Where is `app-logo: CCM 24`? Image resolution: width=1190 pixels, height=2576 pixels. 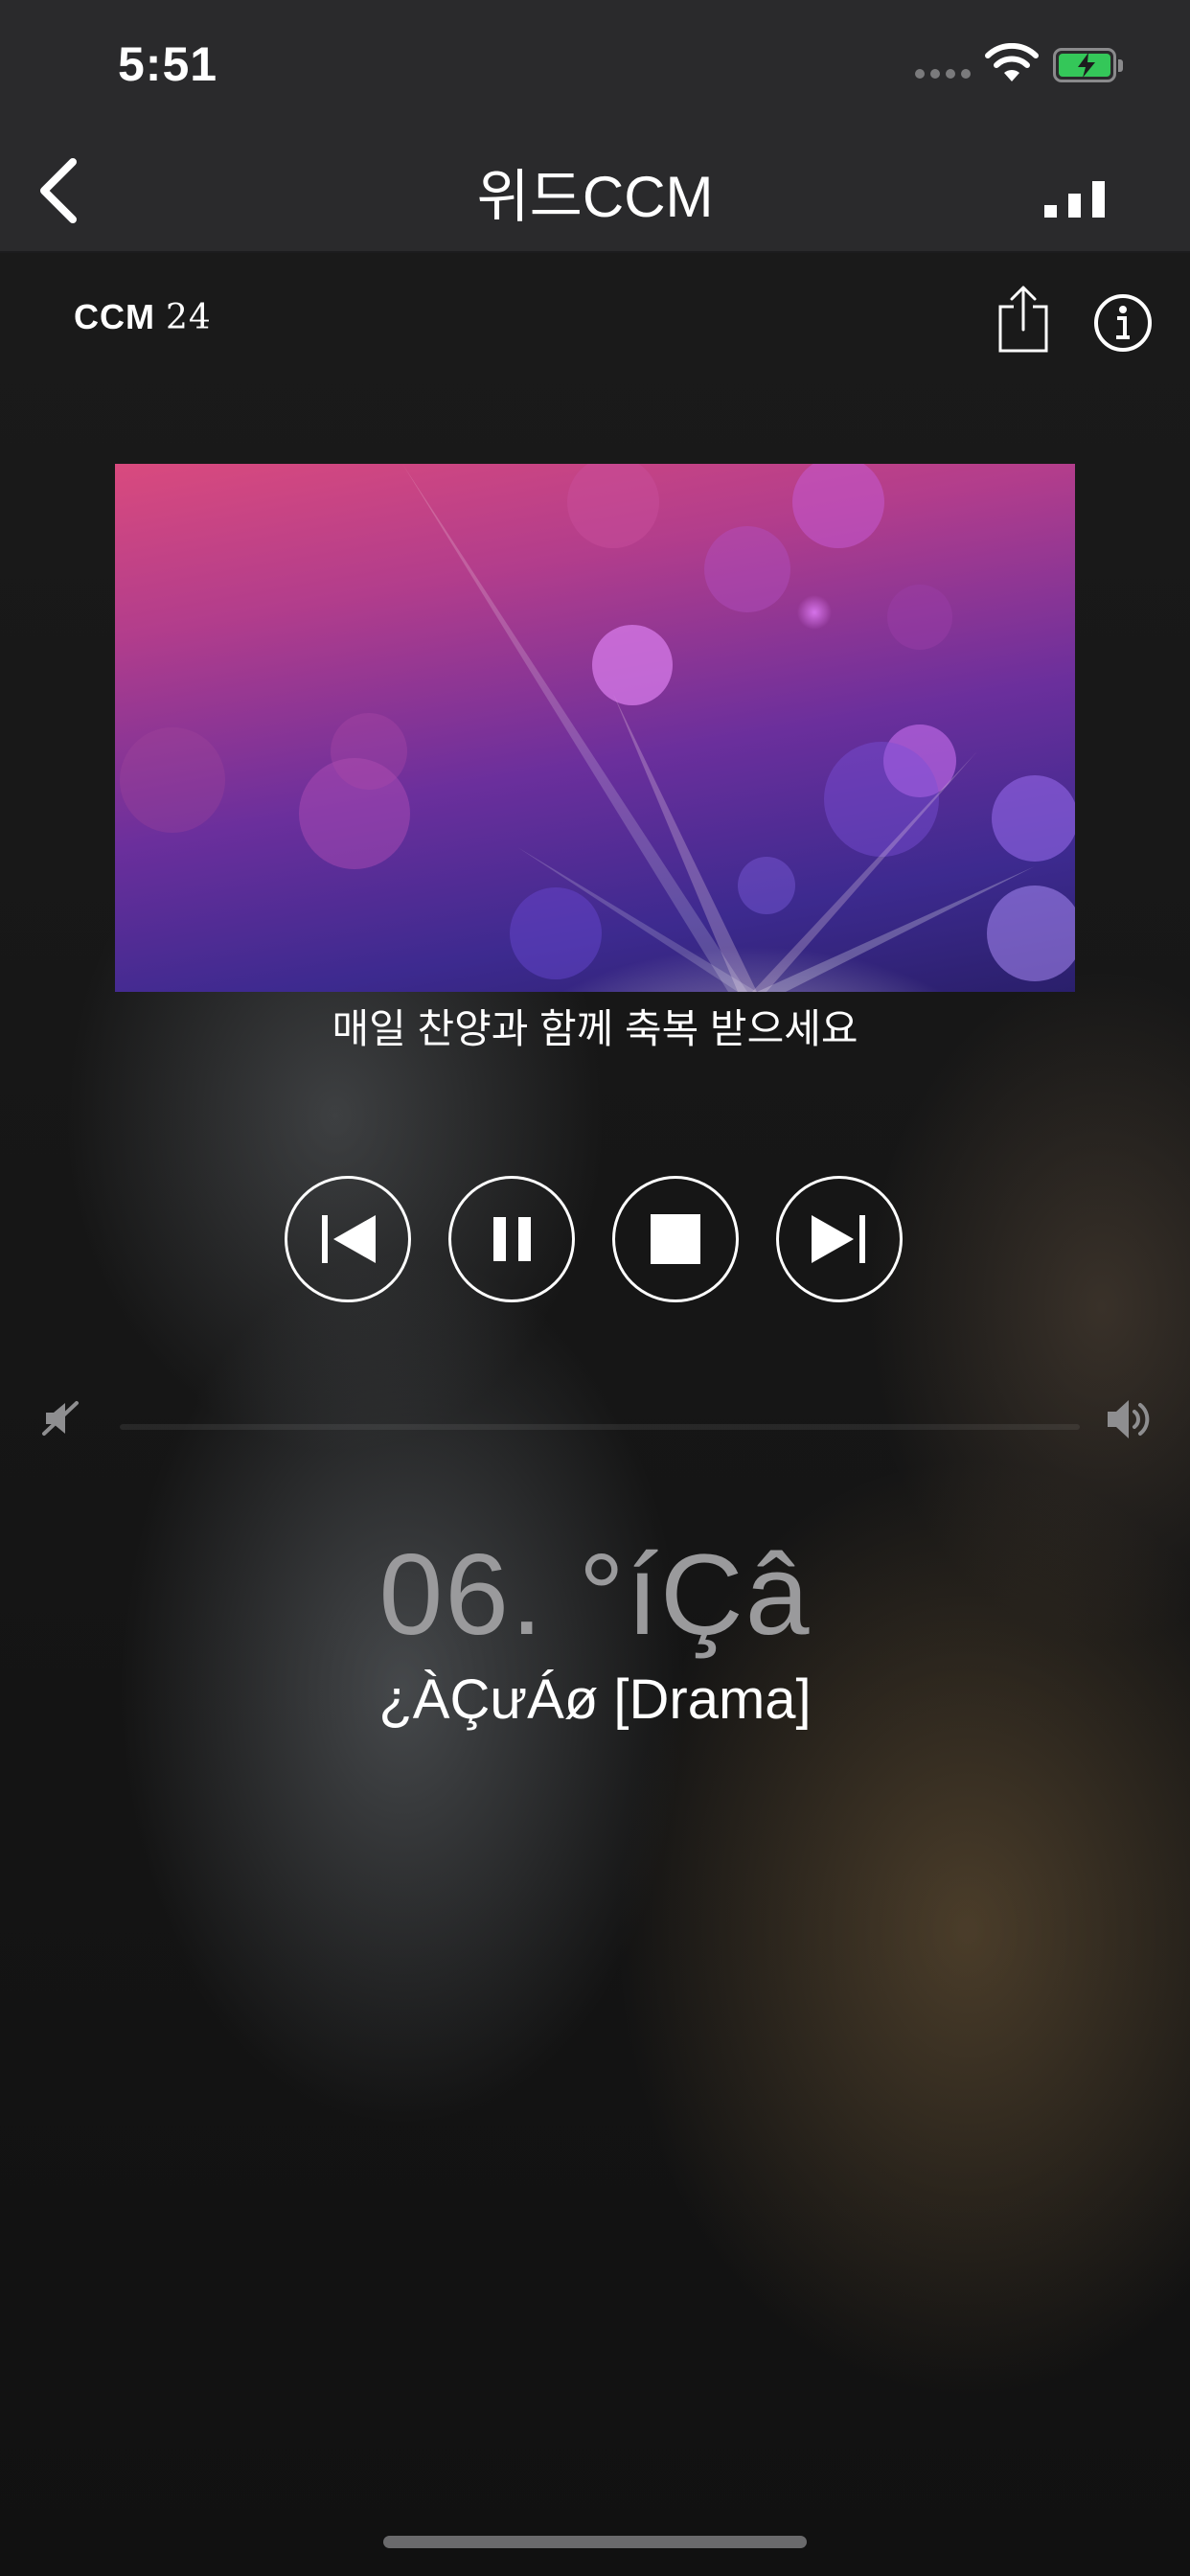
app-logo: CCM 24 is located at coordinates (143, 317).